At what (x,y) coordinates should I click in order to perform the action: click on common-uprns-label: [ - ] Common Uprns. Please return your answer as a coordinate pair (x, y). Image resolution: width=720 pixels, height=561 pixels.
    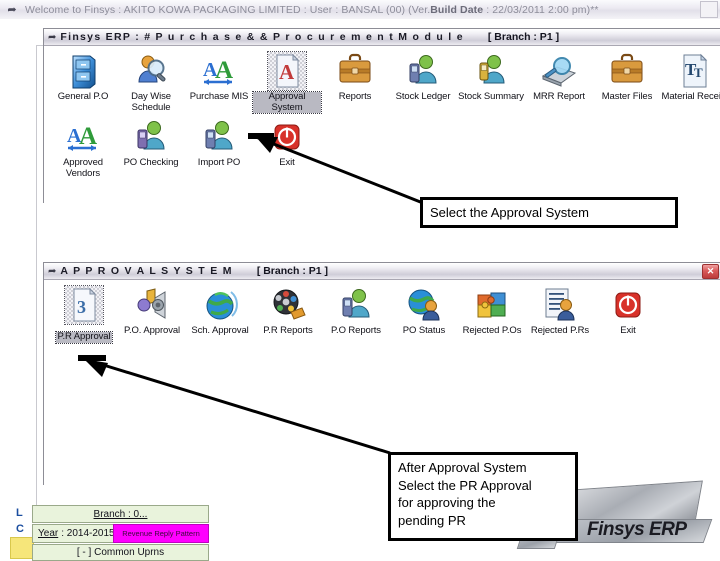
    Looking at the image, I should click on (120, 552).